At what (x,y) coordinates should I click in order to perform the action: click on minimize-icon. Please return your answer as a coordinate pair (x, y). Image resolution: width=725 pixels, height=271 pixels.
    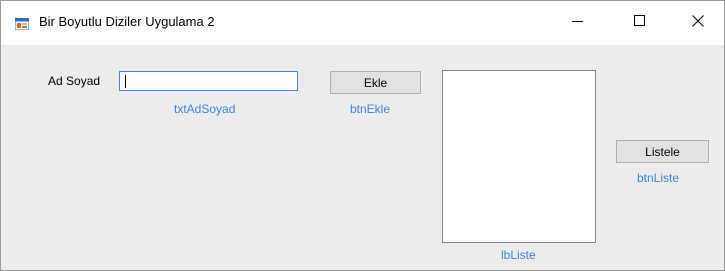
    Looking at the image, I should click on (578, 23).